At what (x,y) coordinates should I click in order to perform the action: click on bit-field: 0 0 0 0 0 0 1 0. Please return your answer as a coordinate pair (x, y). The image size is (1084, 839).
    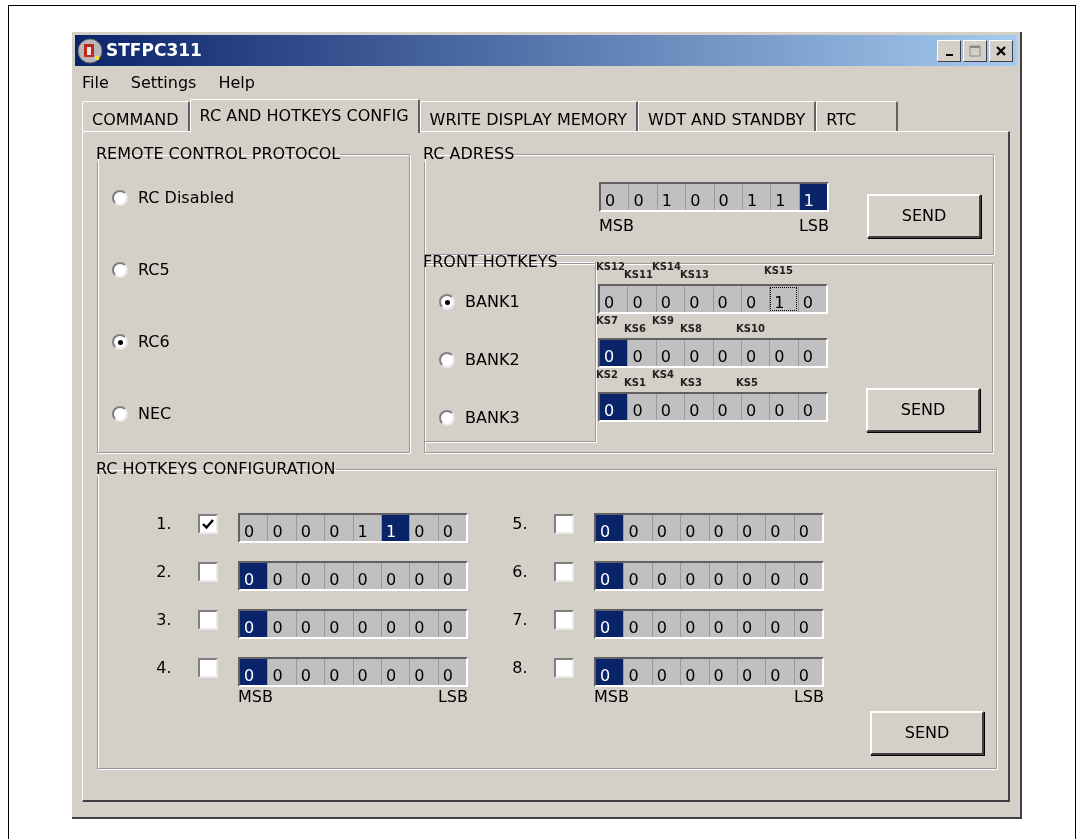
    Looking at the image, I should click on (713, 299).